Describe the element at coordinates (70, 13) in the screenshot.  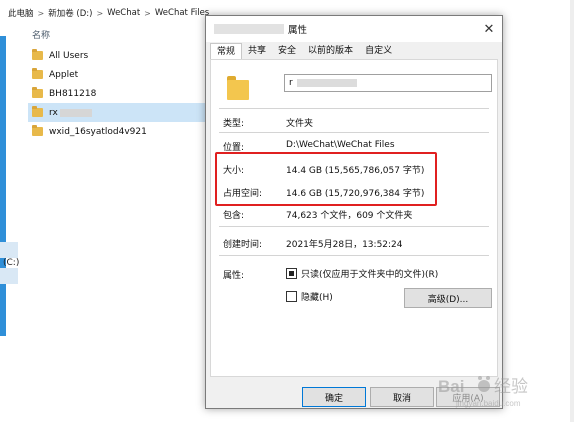
I see `breadcrumb-item-drive-d: 新加卷 (D:)` at that location.